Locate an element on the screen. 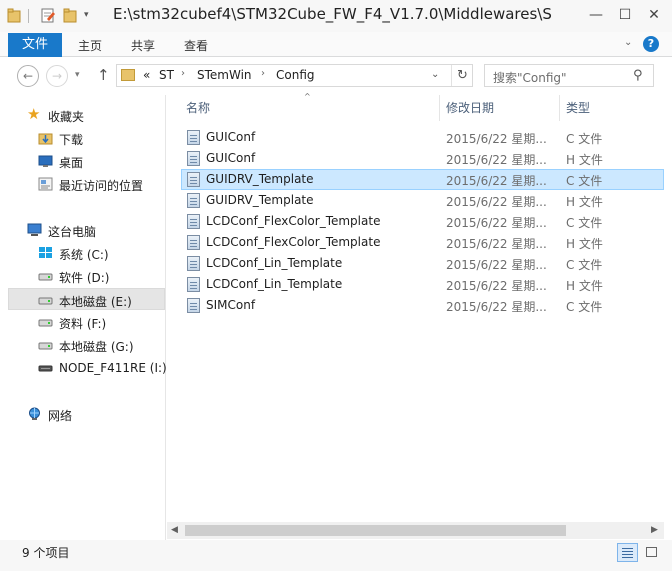 This screenshot has height=571, width=672. search-icon: ⚲ is located at coordinates (638, 75).